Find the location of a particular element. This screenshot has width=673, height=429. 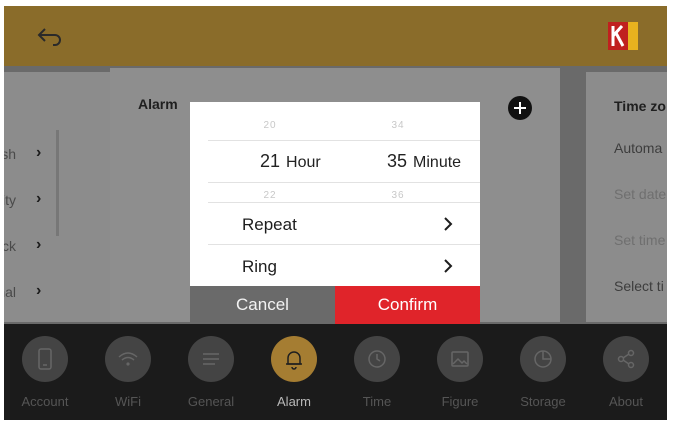

bell-icon is located at coordinates (294, 359).